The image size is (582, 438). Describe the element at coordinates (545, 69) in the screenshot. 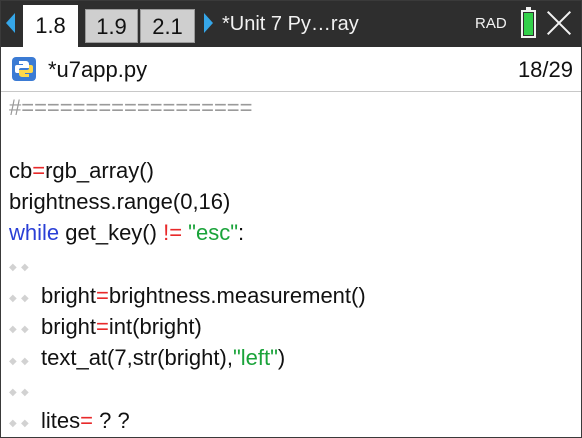

I see `line-counter: 18/29` at that location.